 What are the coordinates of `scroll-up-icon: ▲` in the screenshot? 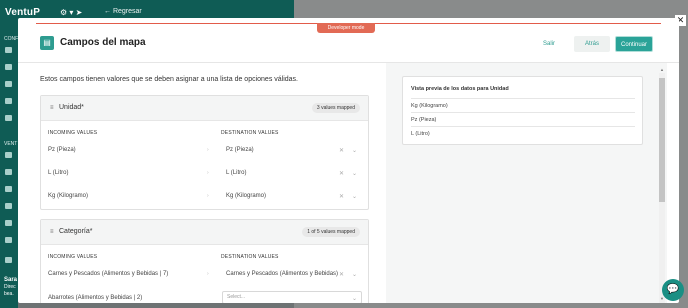 It's located at (662, 69).